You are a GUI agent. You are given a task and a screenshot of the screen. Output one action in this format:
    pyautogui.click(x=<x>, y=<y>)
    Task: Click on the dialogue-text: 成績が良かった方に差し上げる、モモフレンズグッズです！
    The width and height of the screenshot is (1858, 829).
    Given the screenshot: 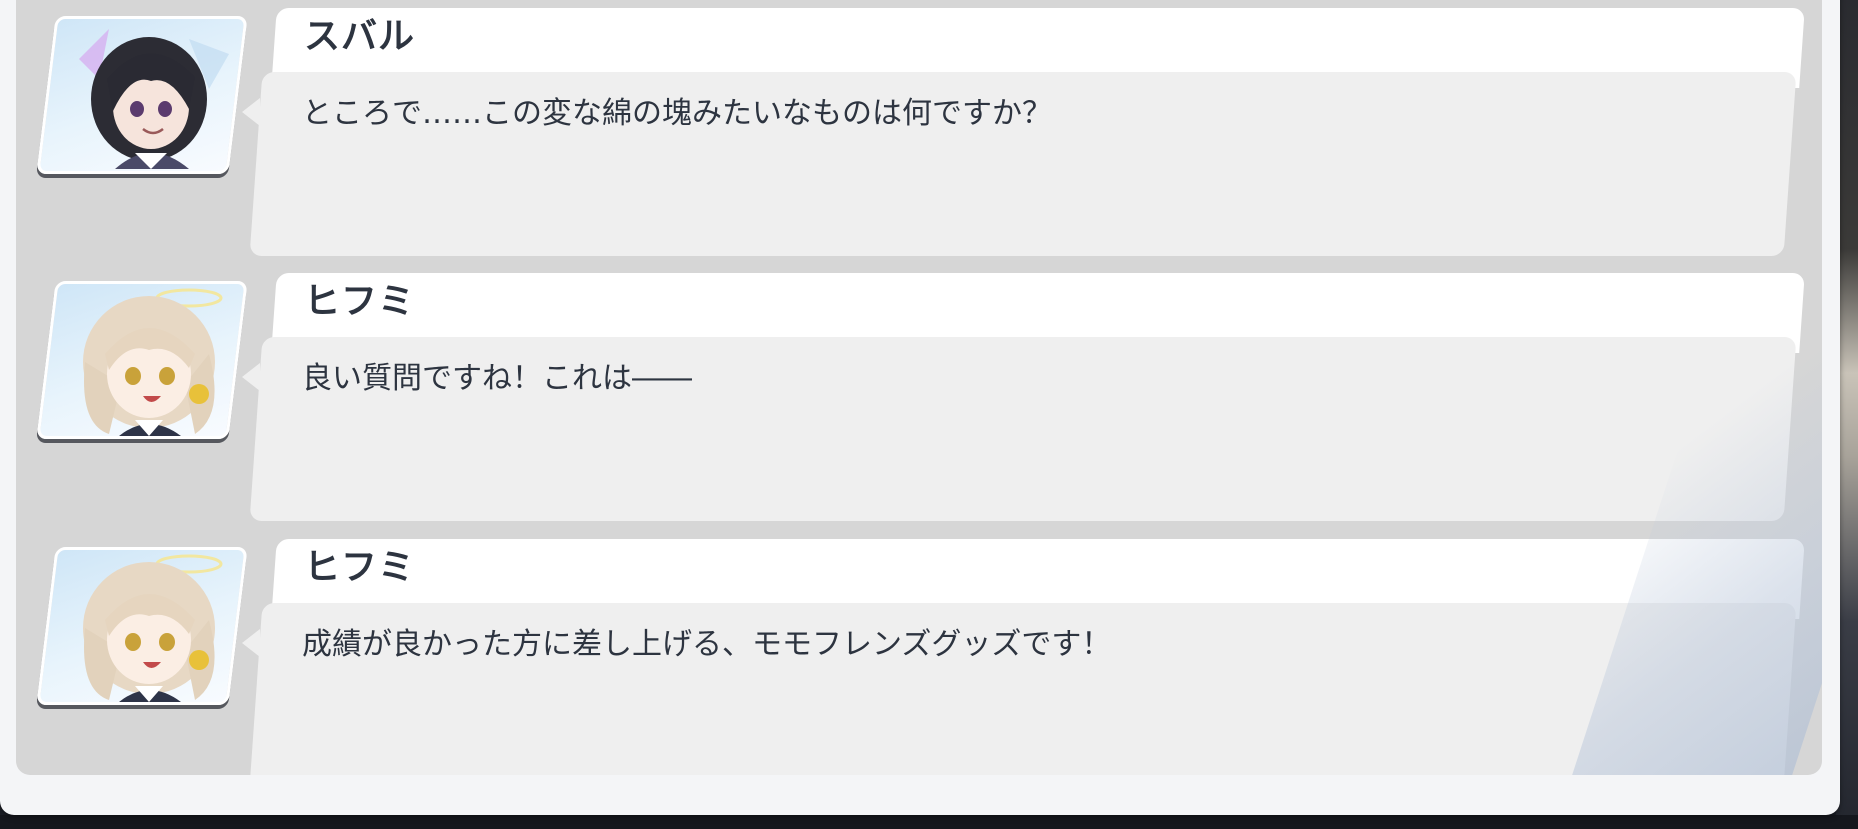 What is the action you would take?
    pyautogui.click(x=707, y=644)
    